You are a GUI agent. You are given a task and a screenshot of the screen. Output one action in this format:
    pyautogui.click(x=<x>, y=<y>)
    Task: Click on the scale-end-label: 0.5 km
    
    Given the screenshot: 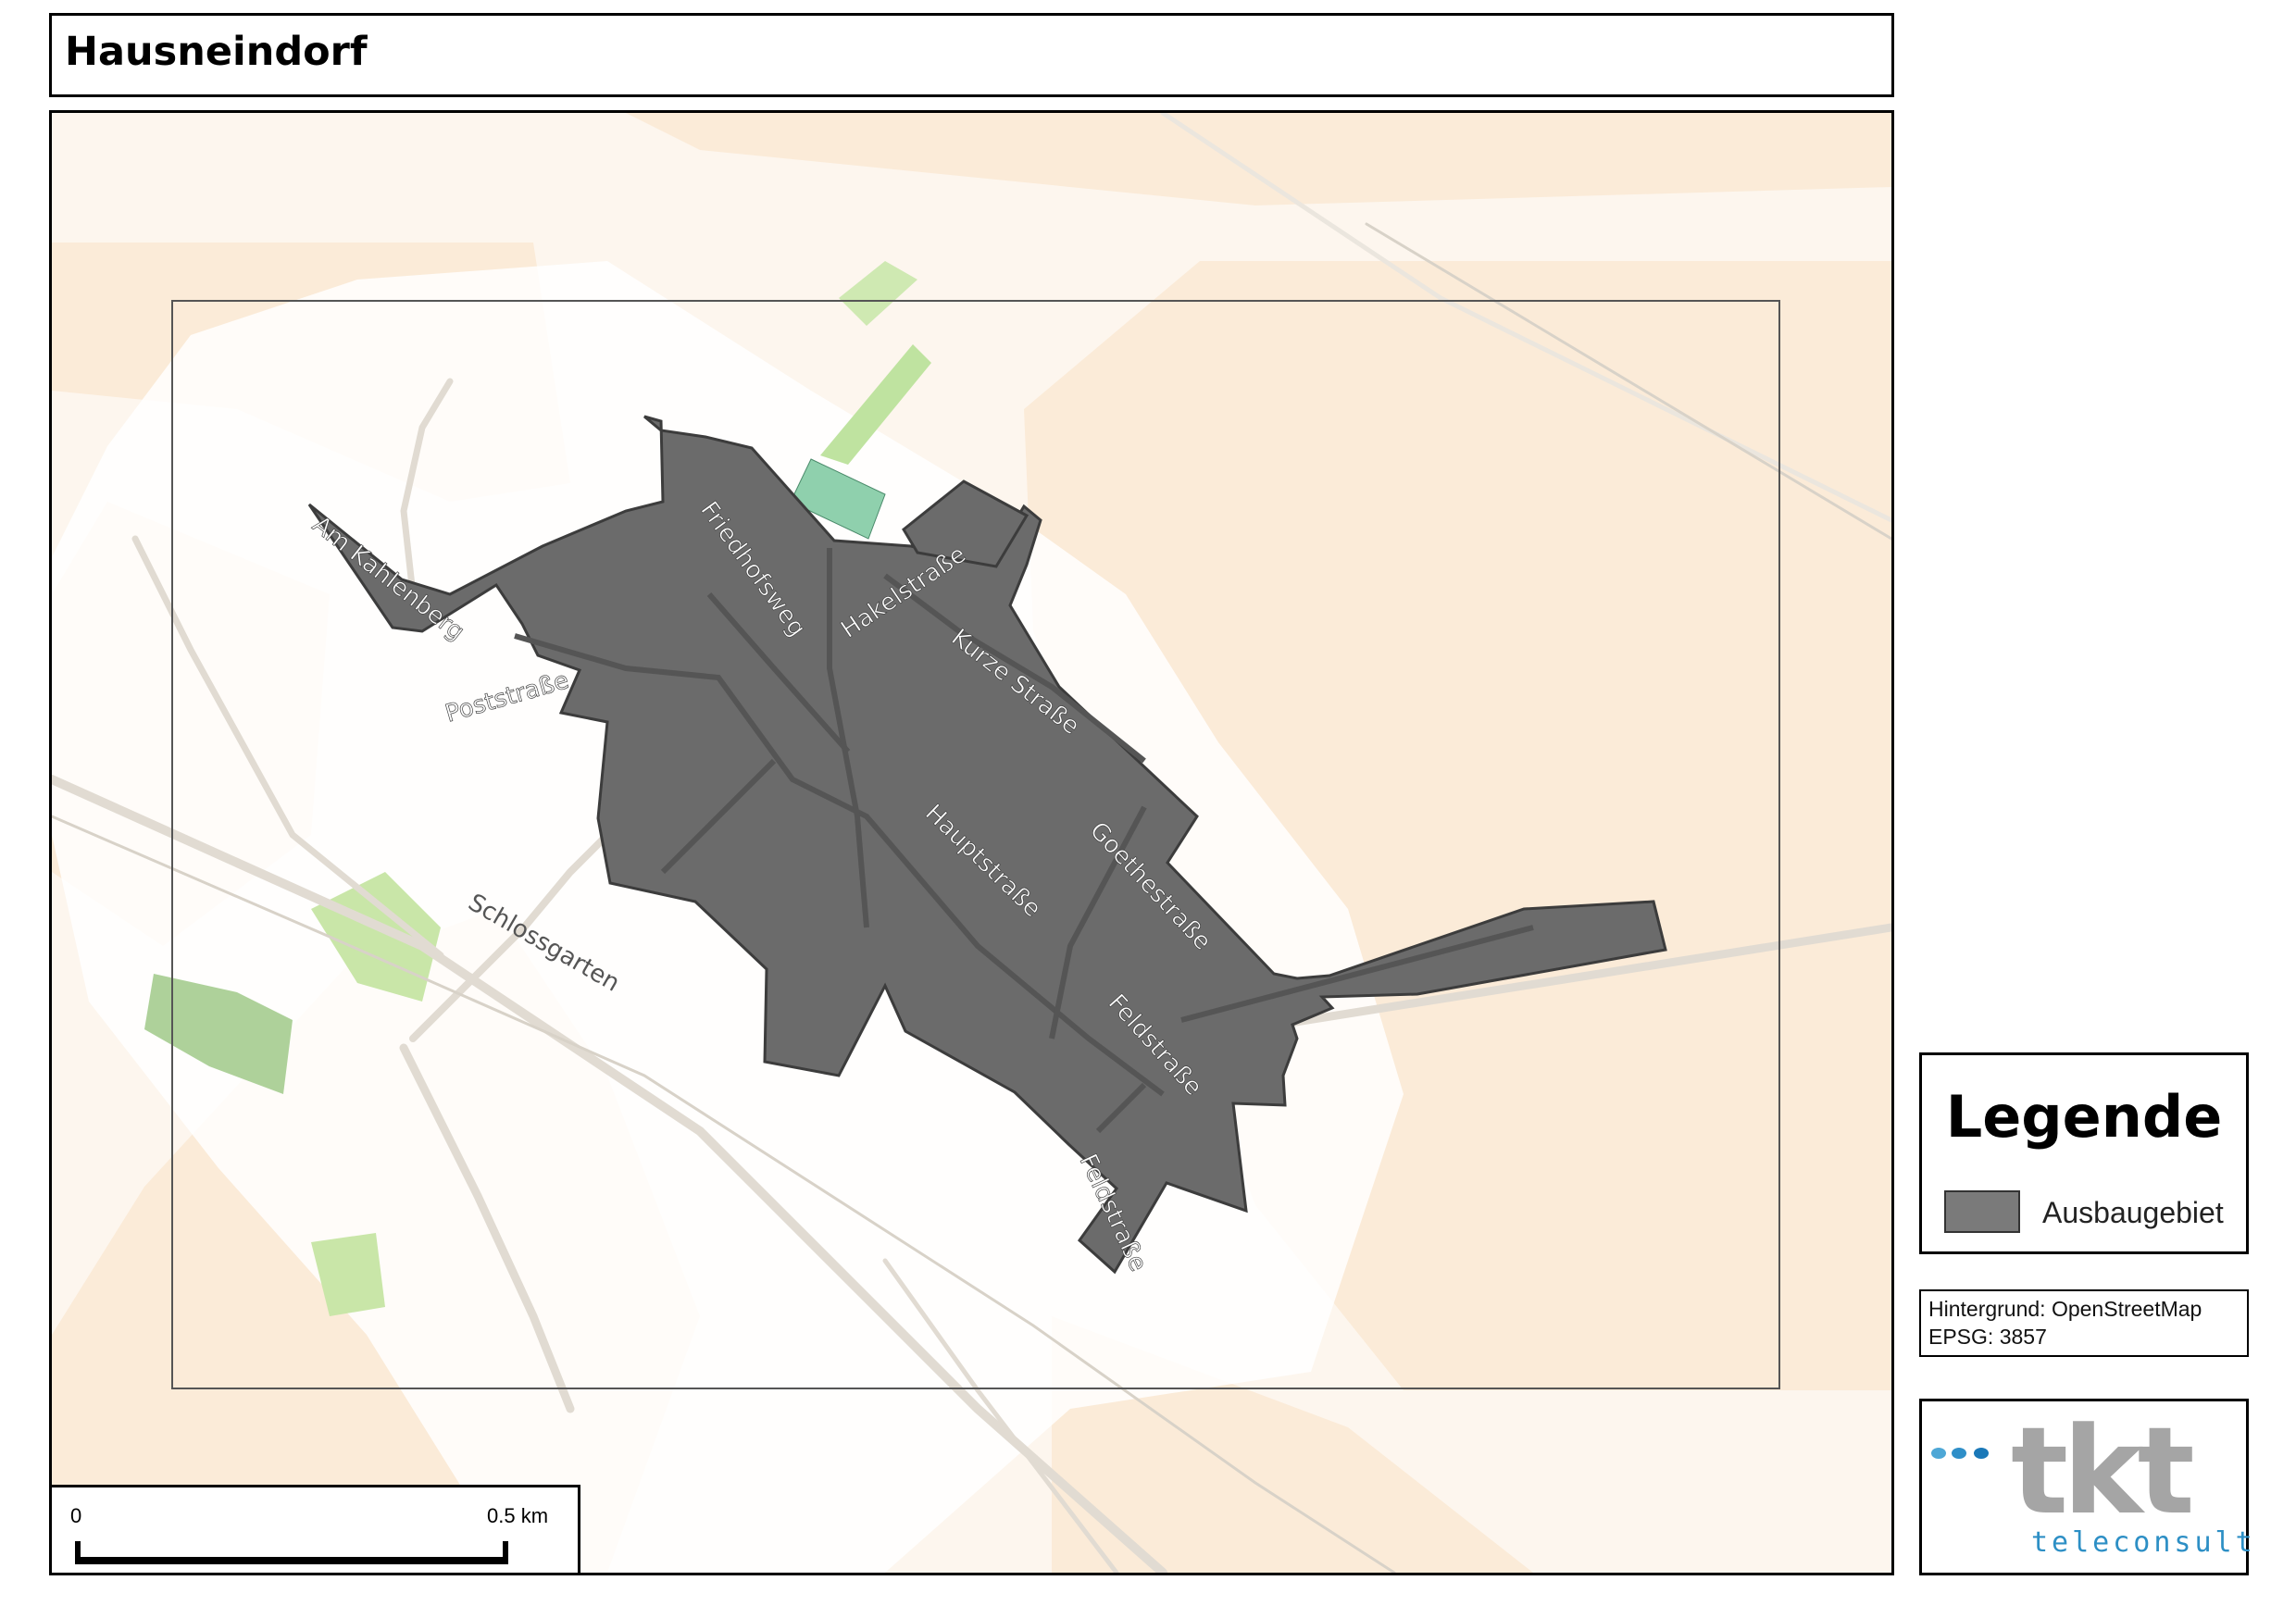 What is the action you would take?
    pyautogui.click(x=518, y=1515)
    